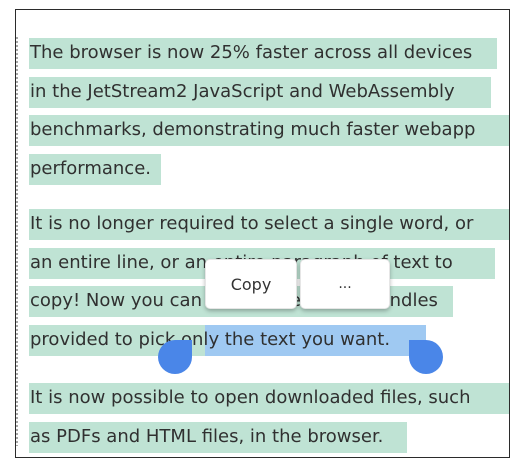 The height and width of the screenshot is (467, 523). I want to click on text-line: as PDFs and HTML files, in the browser., so click(269, 437).